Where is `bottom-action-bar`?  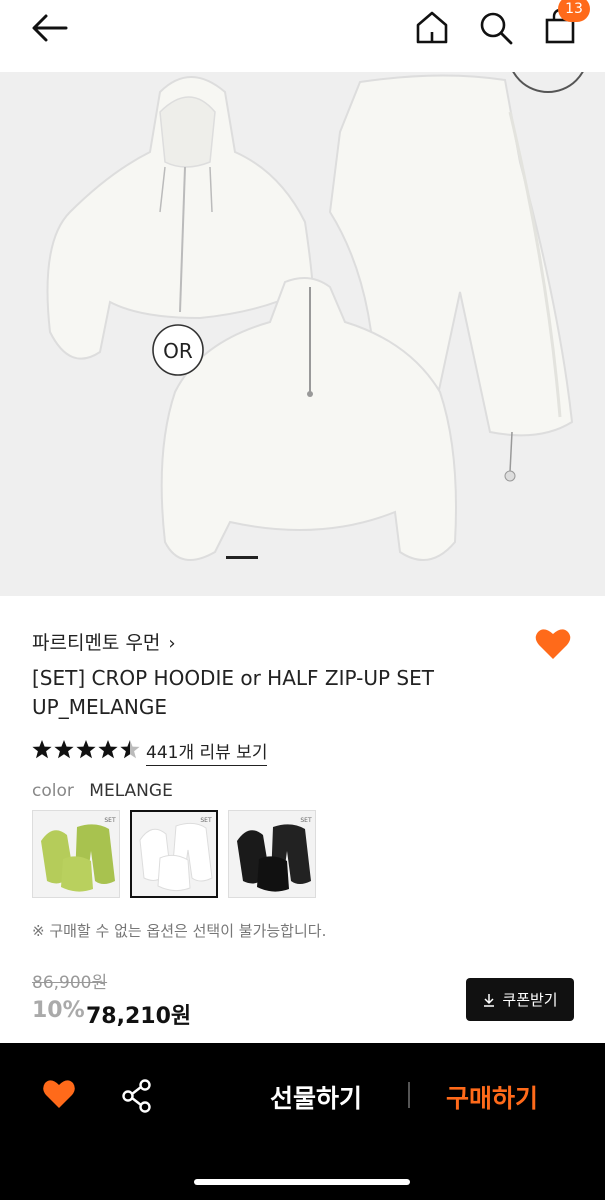 bottom-action-bar is located at coordinates (302, 1121).